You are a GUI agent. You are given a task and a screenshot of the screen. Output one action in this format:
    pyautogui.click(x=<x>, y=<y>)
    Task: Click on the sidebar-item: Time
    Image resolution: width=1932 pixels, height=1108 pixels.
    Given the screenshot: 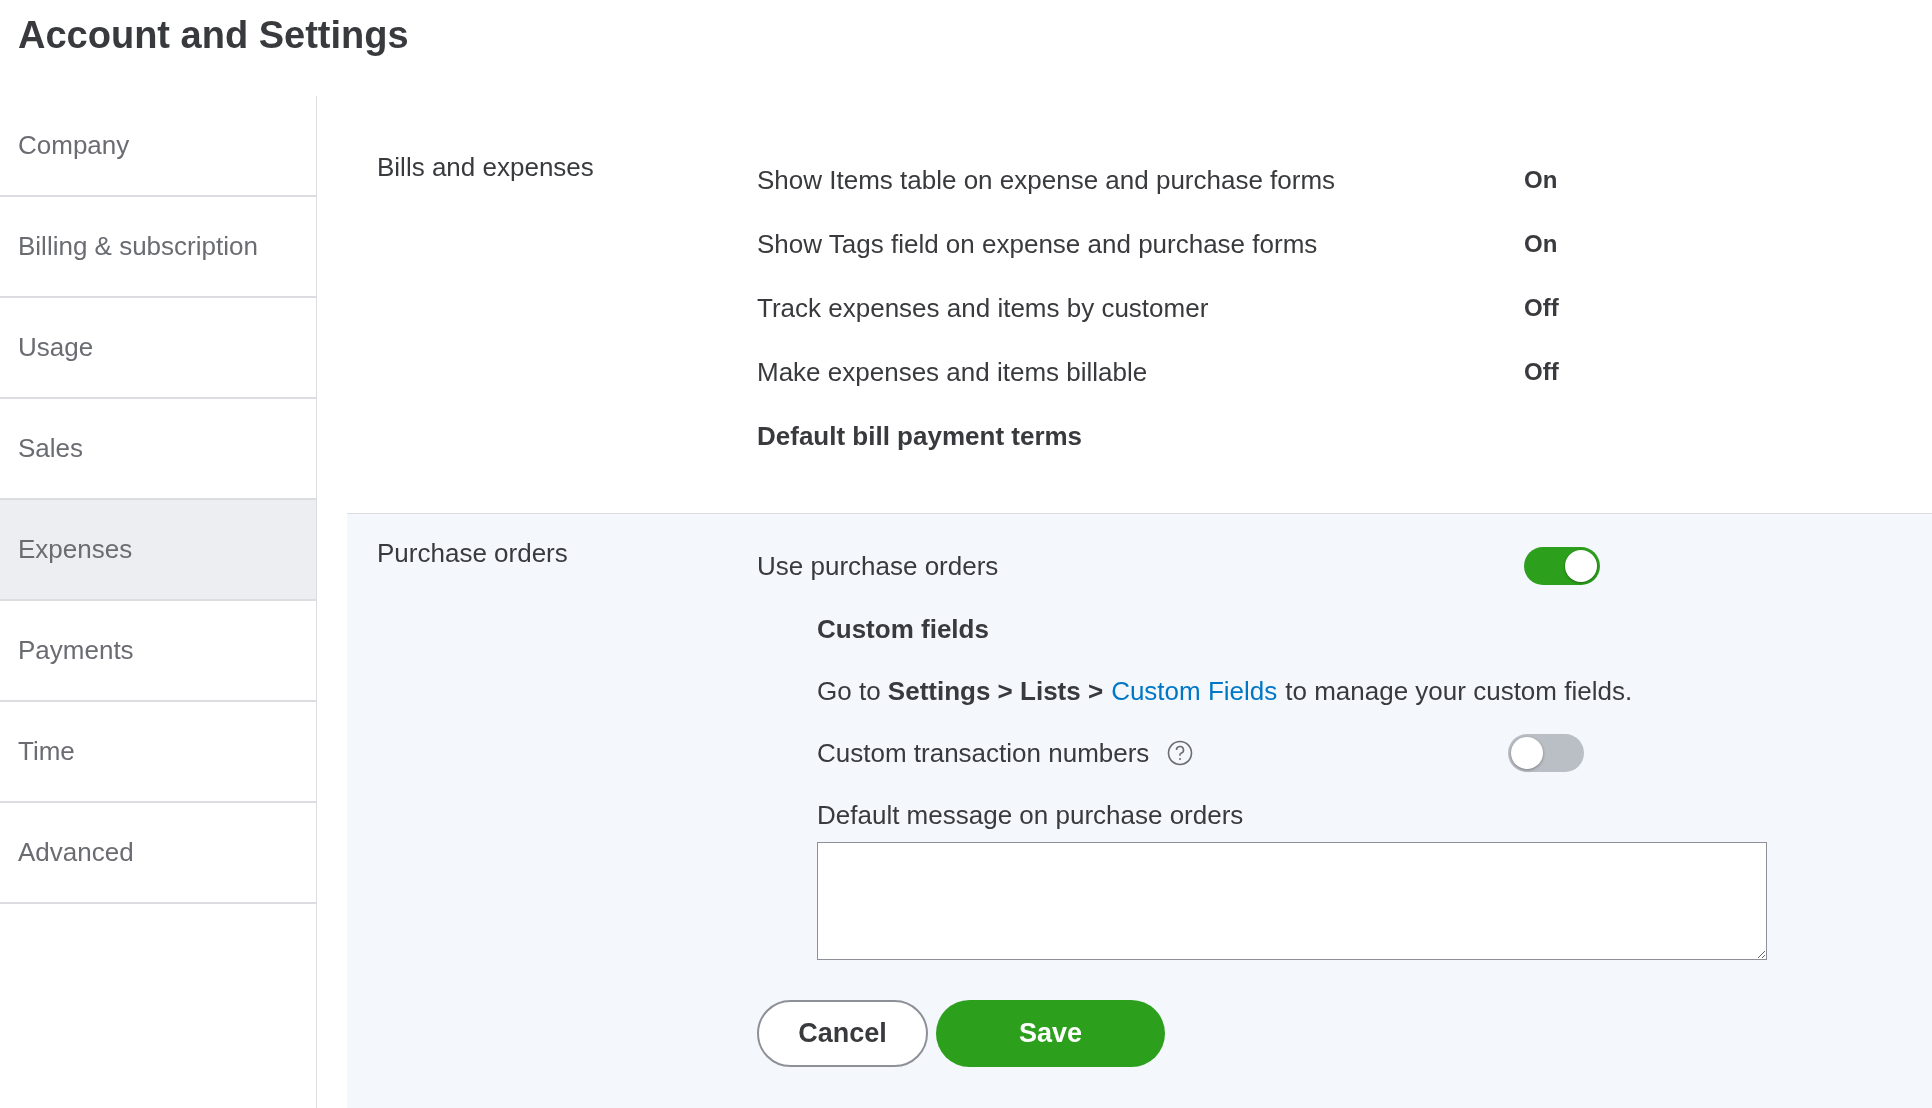 What is the action you would take?
    pyautogui.click(x=158, y=752)
    